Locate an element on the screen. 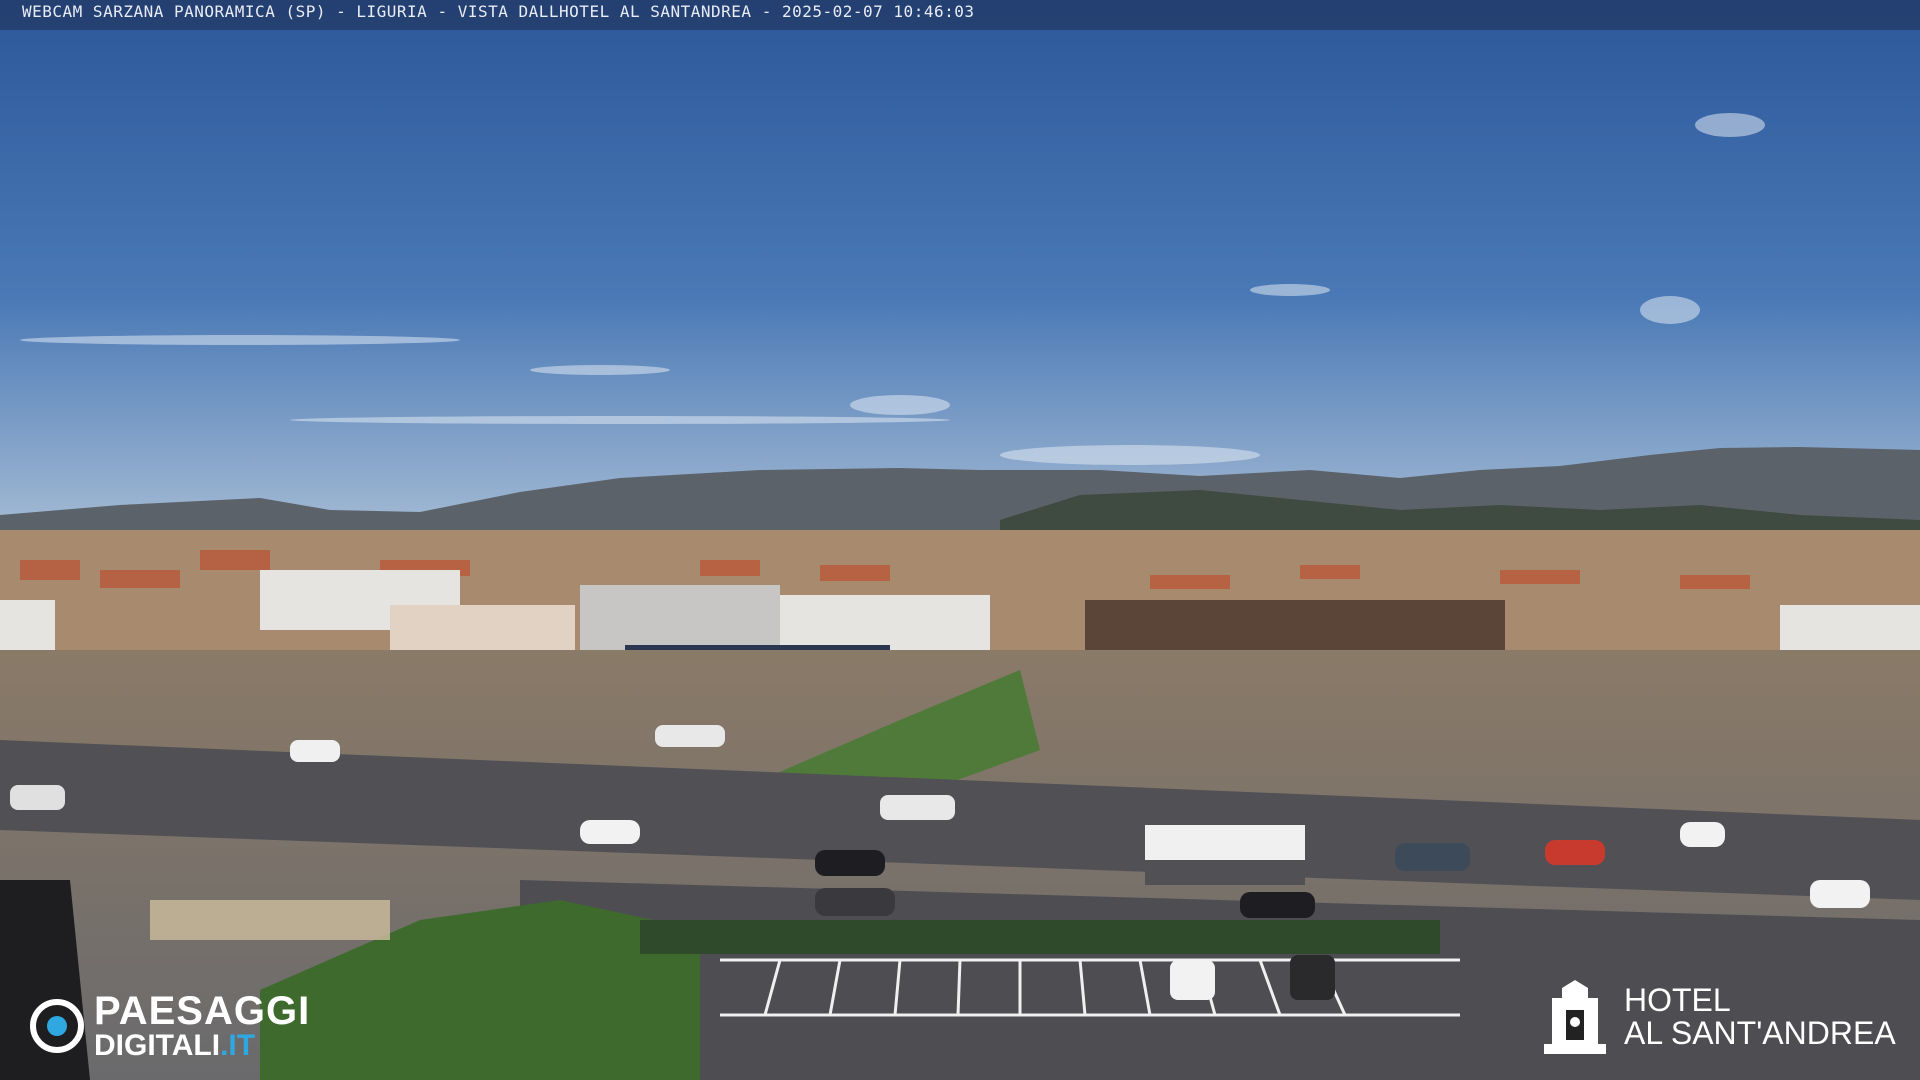 This screenshot has height=1080, width=1920. camera-lens-icon is located at coordinates (57, 1026).